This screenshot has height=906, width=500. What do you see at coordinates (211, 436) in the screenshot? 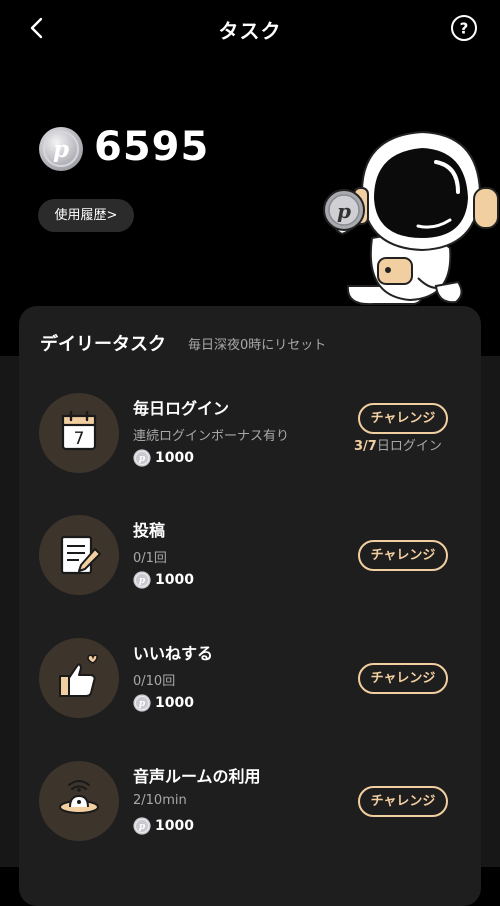
I see `task-description: 連続ログインボーナス有り` at bounding box center [211, 436].